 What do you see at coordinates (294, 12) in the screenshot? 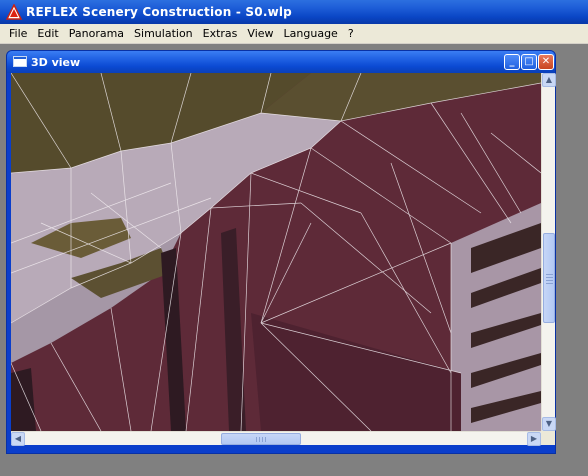
I see `app-titlebar: REFLEX Scenery Construction - S0.wlp` at bounding box center [294, 12].